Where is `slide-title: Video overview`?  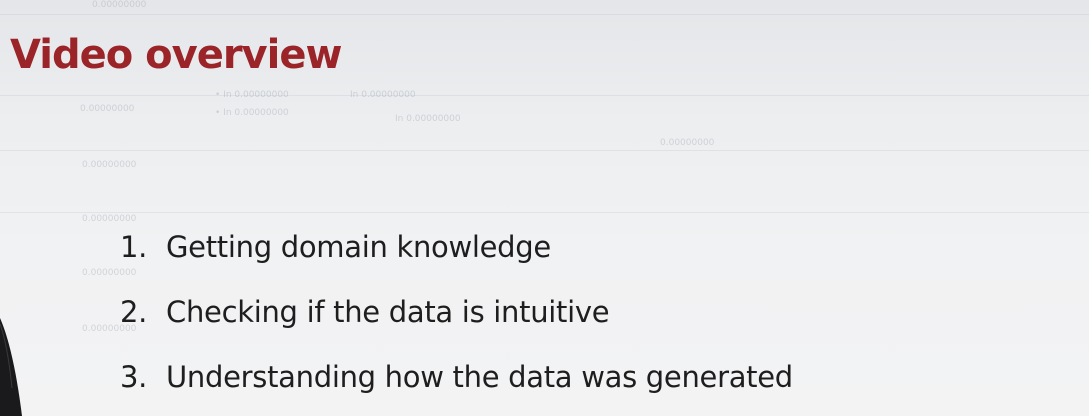 slide-title: Video overview is located at coordinates (176, 55).